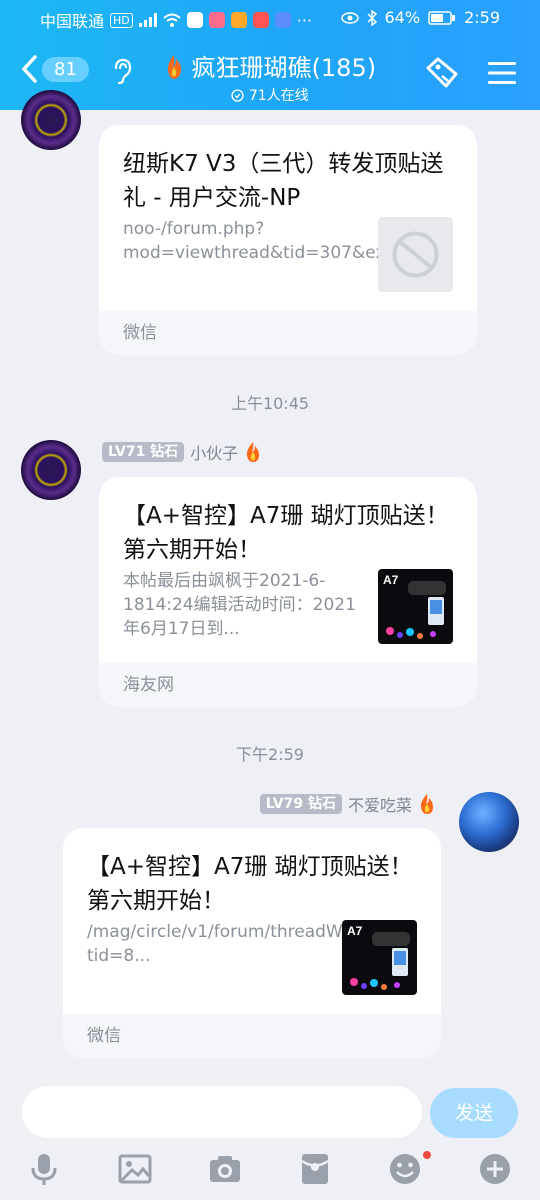  Describe the element at coordinates (44, 1169) in the screenshot. I see `mic-icon` at that location.